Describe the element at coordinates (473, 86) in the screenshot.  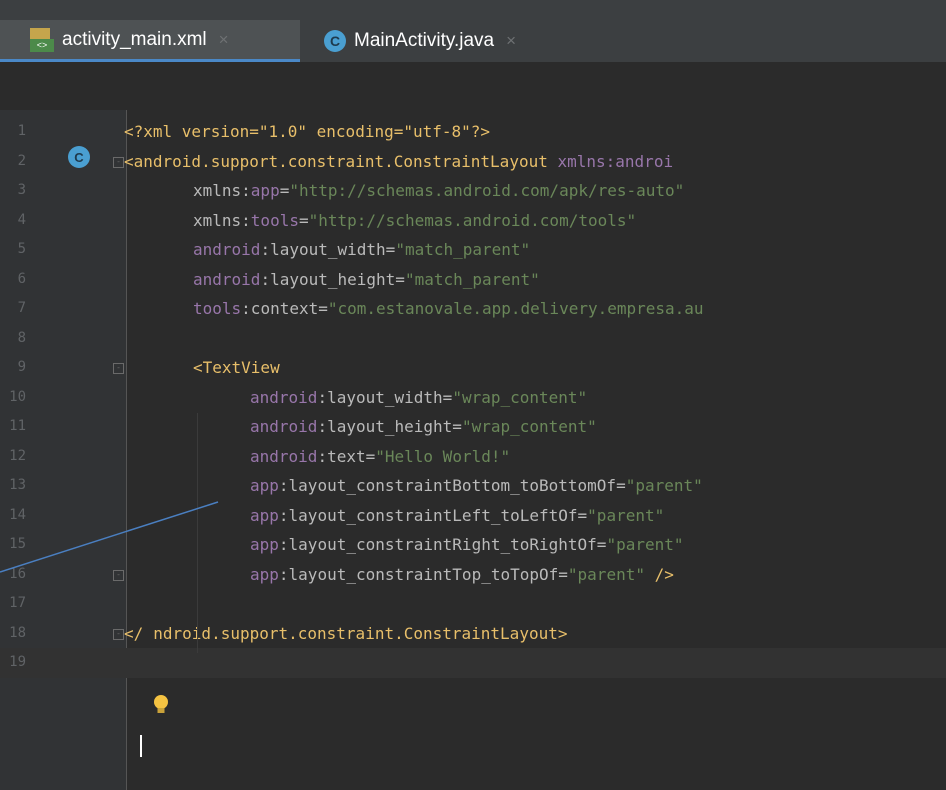
I see `breadcrumb-strip` at that location.